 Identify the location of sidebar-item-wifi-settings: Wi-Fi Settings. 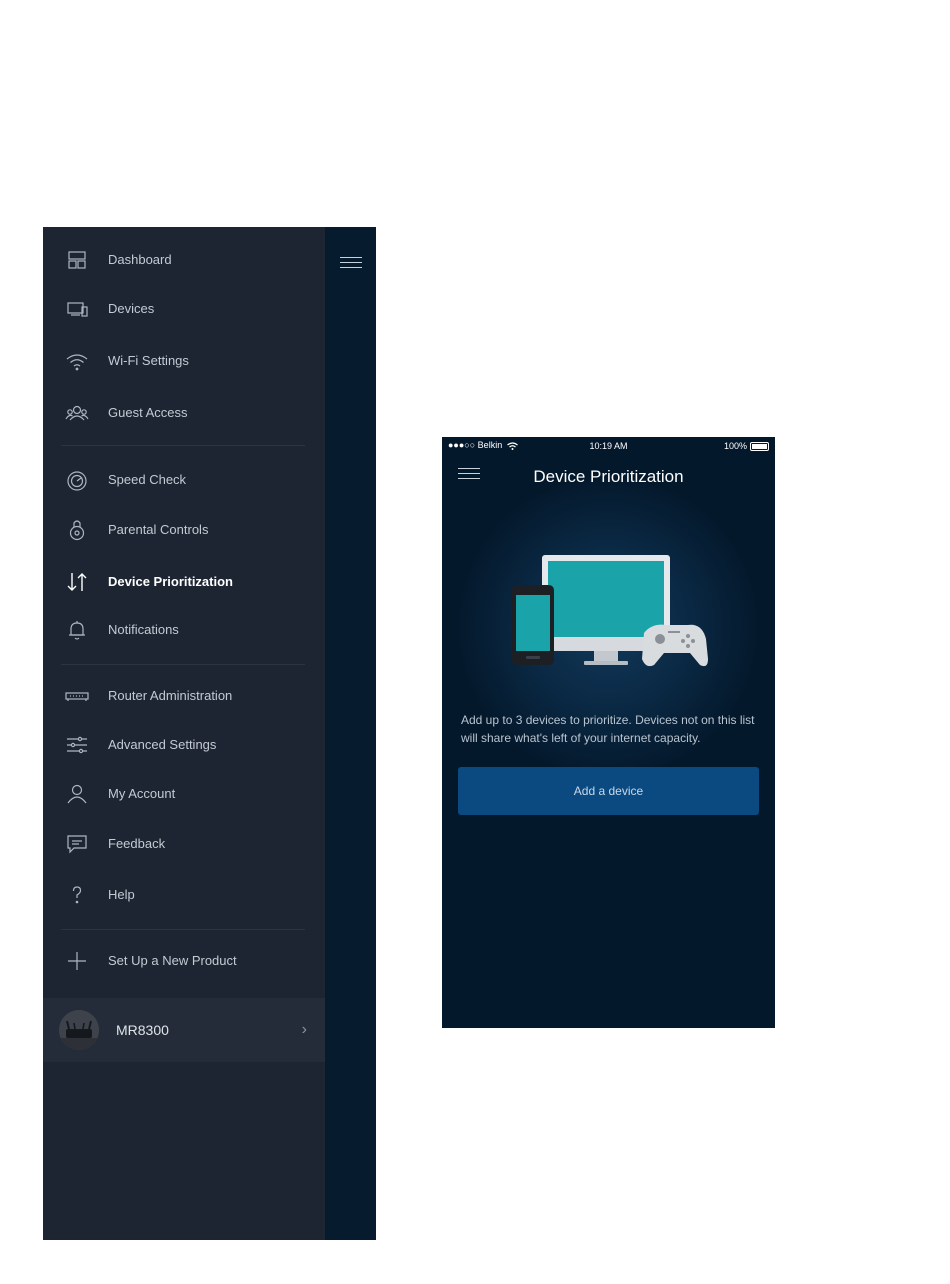
(184, 361).